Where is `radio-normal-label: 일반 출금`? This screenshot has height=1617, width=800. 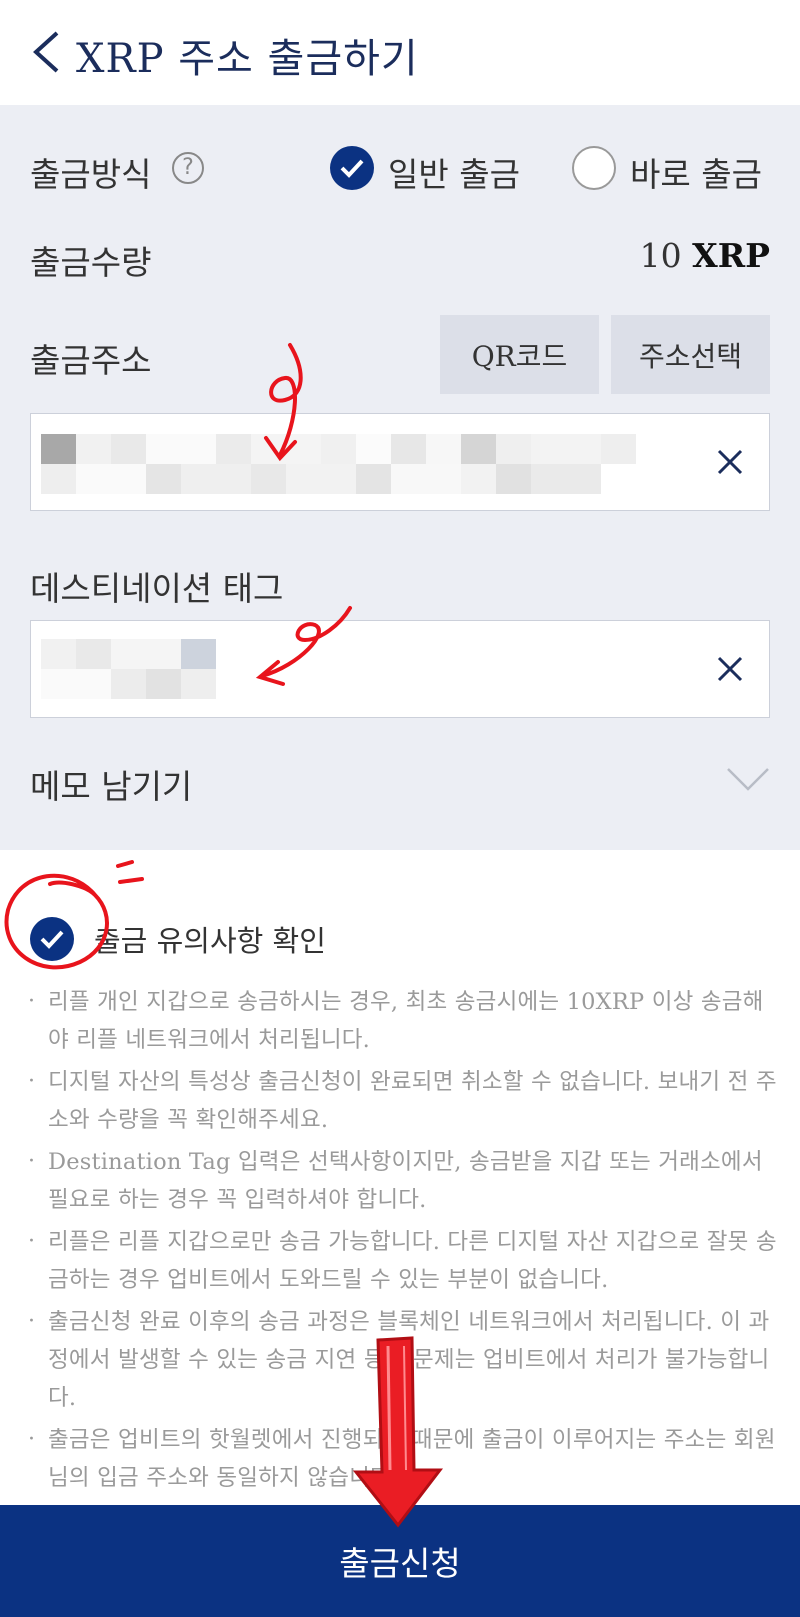 radio-normal-label: 일반 출금 is located at coordinates (454, 172).